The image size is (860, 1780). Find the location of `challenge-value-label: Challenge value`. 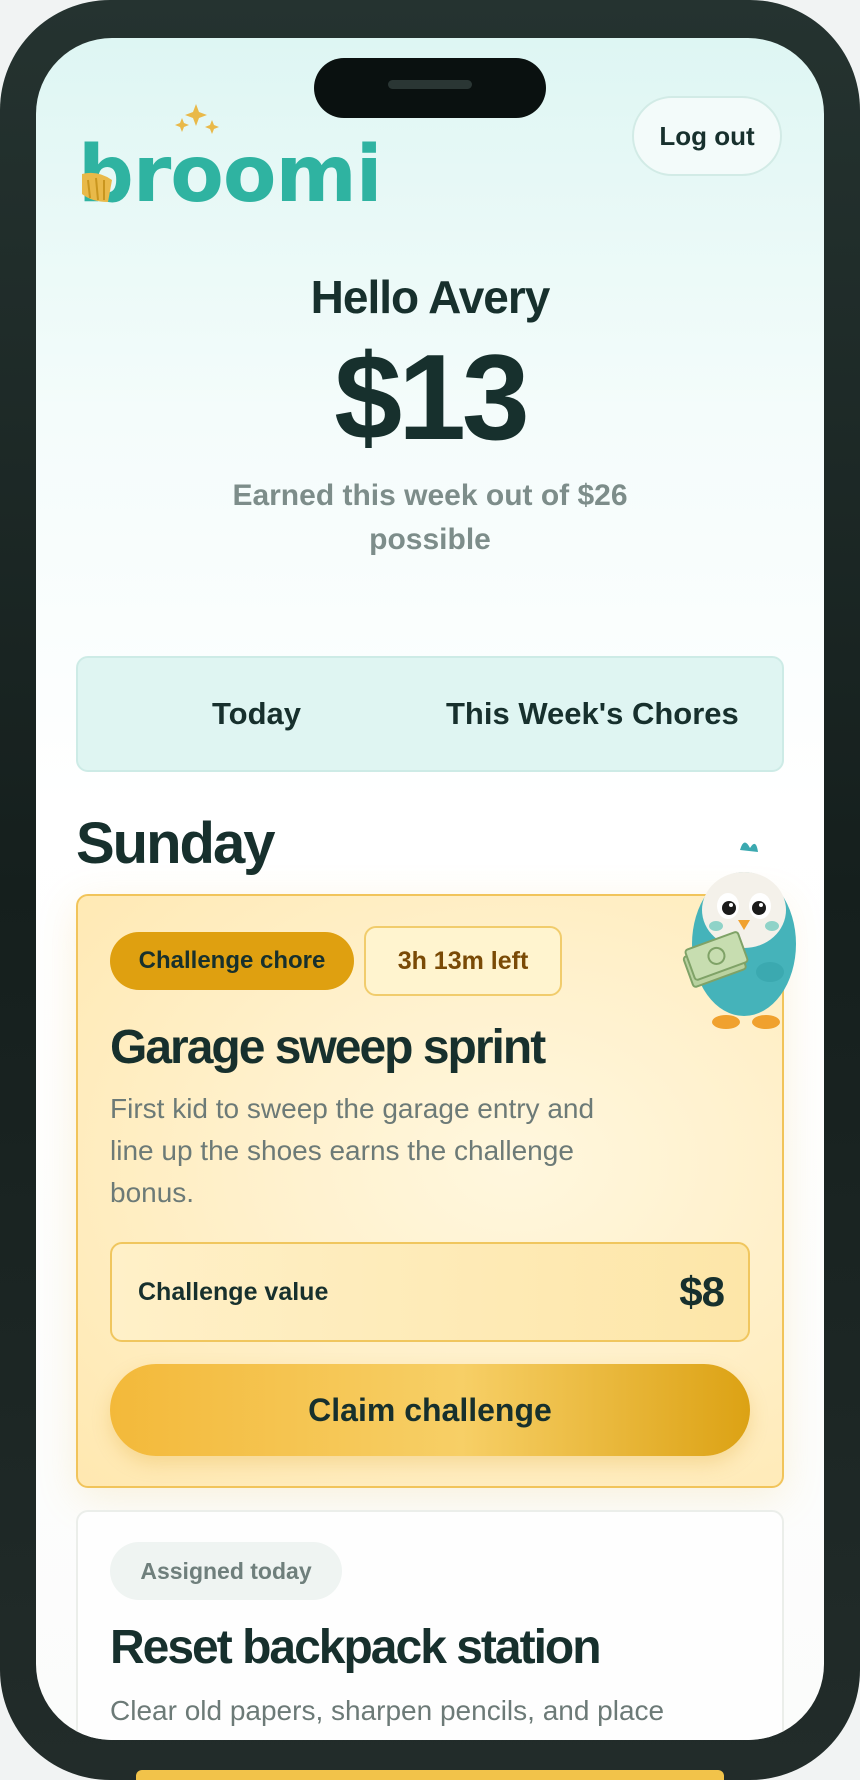

challenge-value-label: Challenge value is located at coordinates (233, 1291).